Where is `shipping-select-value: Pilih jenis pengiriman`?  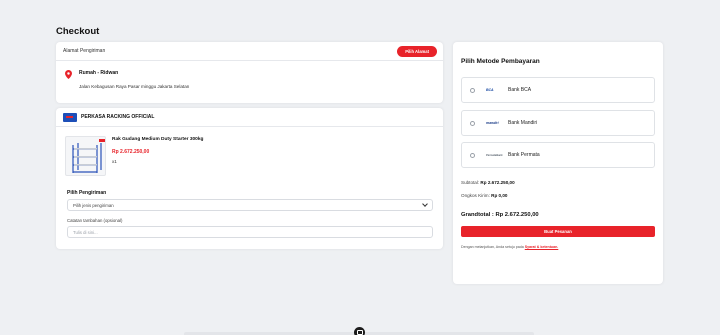 shipping-select-value: Pilih jenis pengiriman is located at coordinates (93, 205).